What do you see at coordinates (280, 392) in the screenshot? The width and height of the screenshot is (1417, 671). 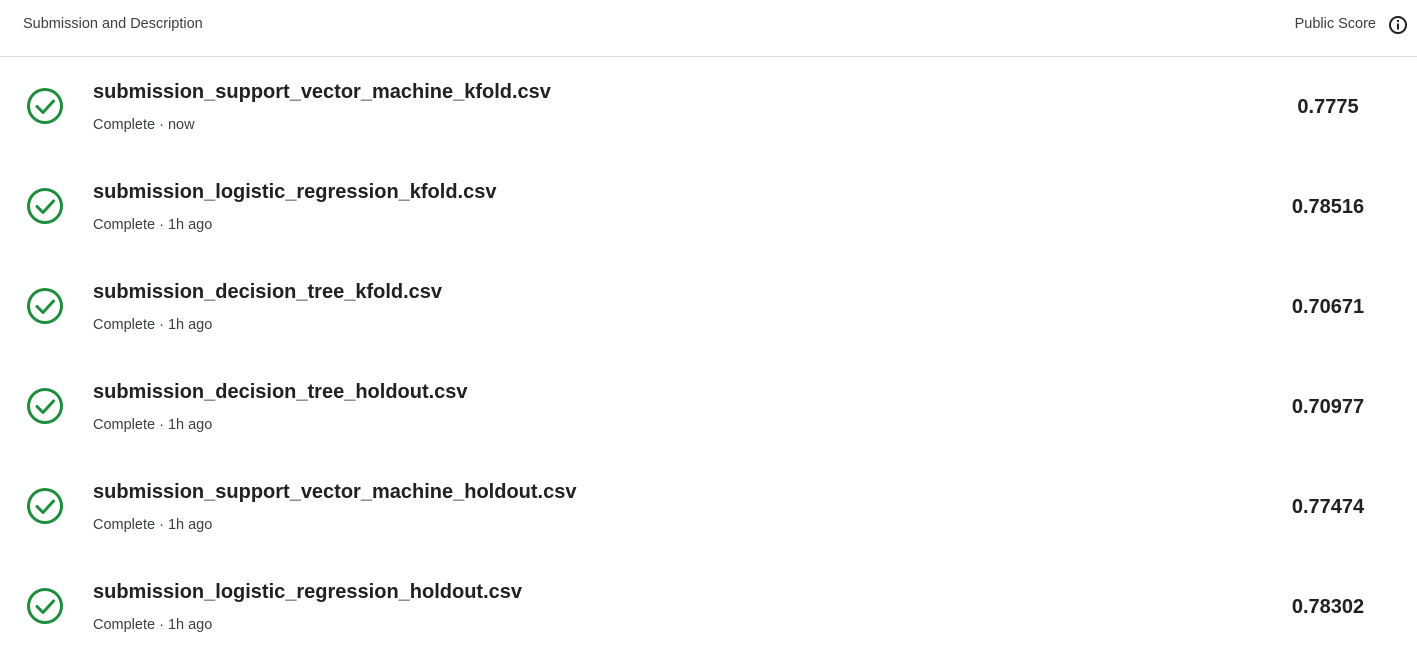 I see `submission-file-name: submission_decision_tree_holdout.csv` at bounding box center [280, 392].